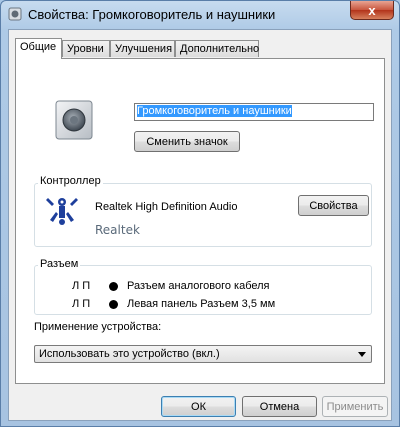 This screenshot has width=400, height=427. I want to click on jack-description: Левая панель Разъем 3,5 мм, so click(201, 304).